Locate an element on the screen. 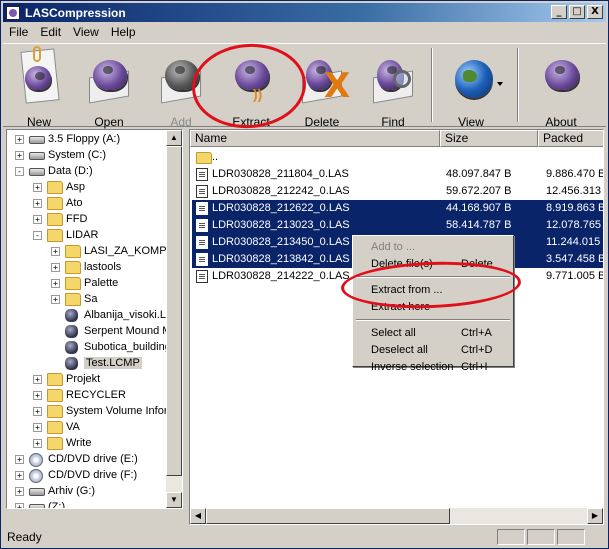 This screenshot has height=549, width=609. tree-item: + System (C:) is located at coordinates (87, 156).